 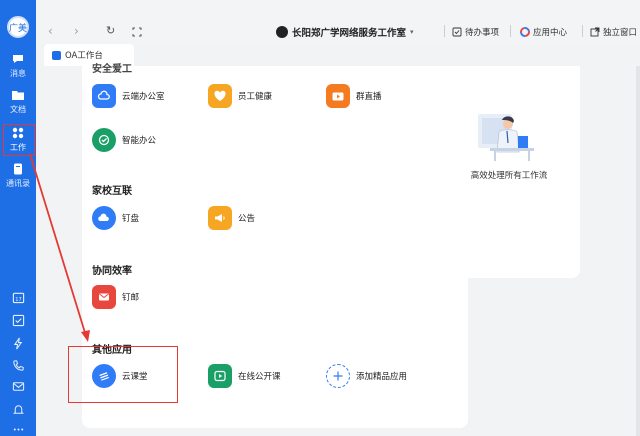 I want to click on app-smart-office: 智能办公, so click(x=124, y=140).